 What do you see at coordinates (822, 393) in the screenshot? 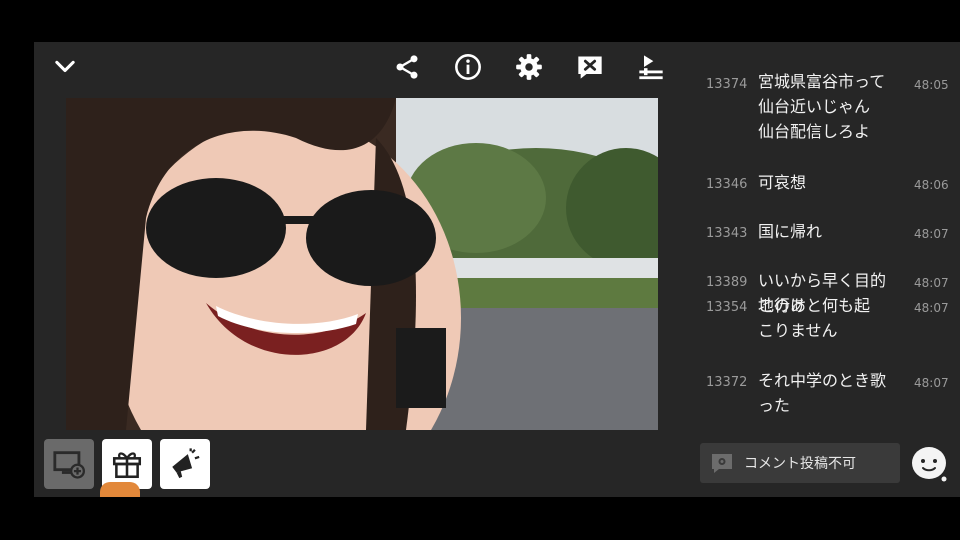
I see `comment-text: それ中学のとき歌 った` at bounding box center [822, 393].